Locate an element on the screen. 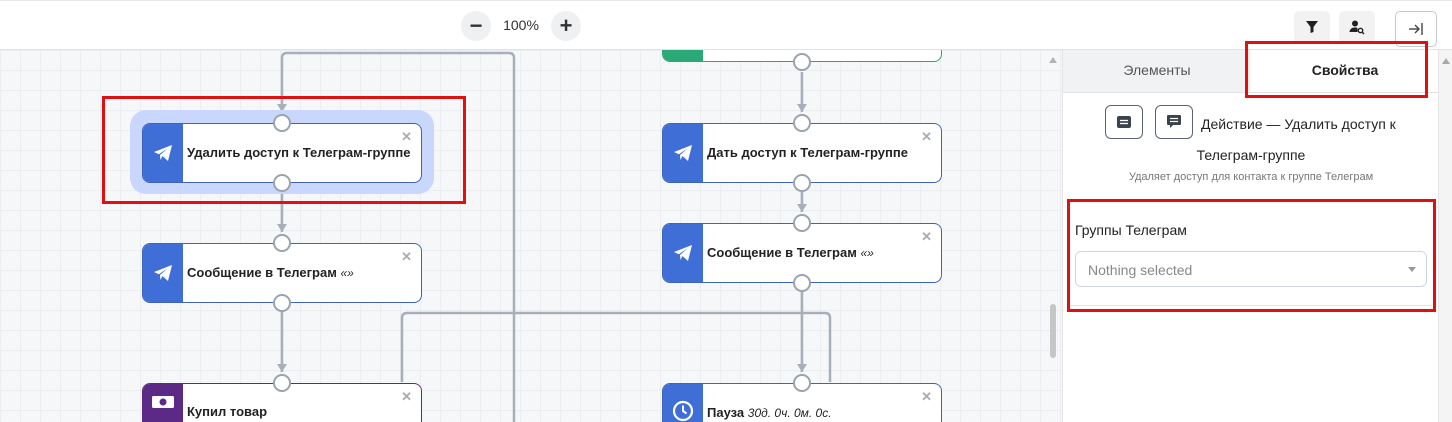 This screenshot has height=422, width=1452. arrow-to-right-icon is located at coordinates (1416, 29).